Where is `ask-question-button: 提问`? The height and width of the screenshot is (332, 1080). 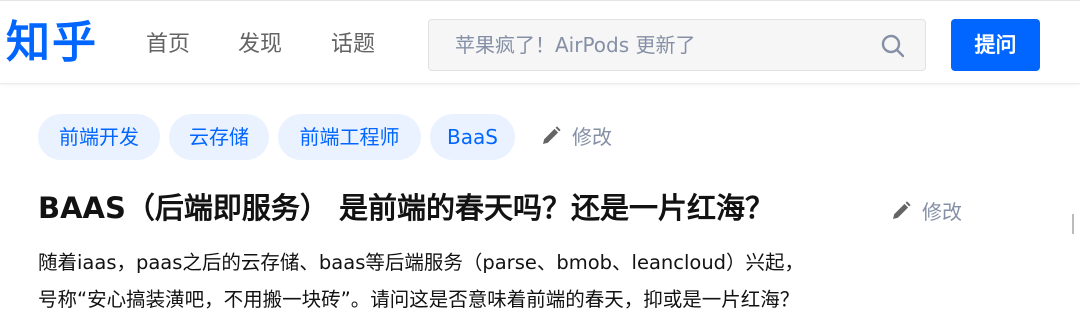
ask-question-button: 提问 is located at coordinates (995, 45).